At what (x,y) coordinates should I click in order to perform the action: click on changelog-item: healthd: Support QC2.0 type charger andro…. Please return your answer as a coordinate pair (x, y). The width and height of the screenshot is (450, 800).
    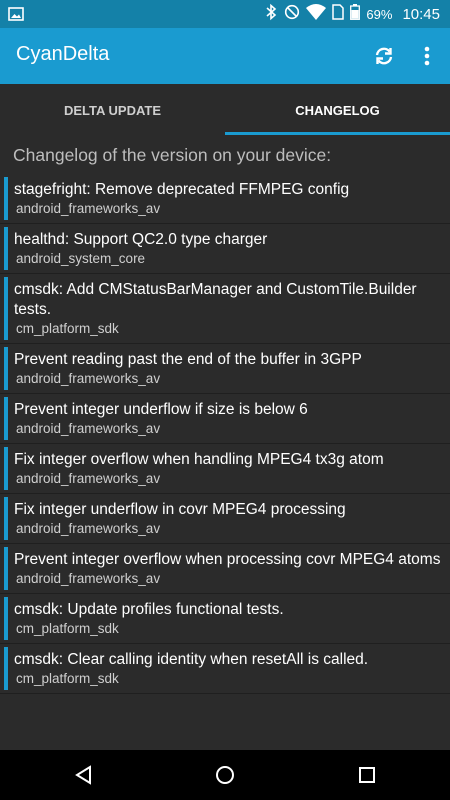
    Looking at the image, I should click on (225, 249).